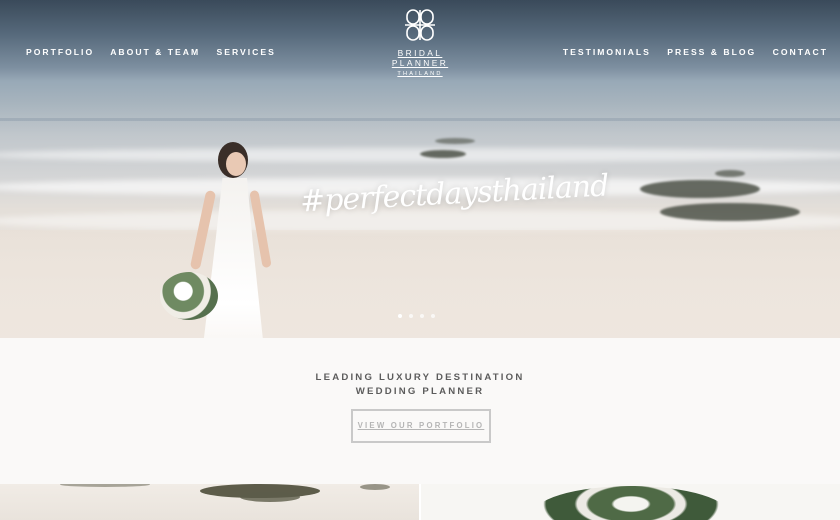  What do you see at coordinates (800, 52) in the screenshot?
I see `nav-contact: CONTACT` at bounding box center [800, 52].